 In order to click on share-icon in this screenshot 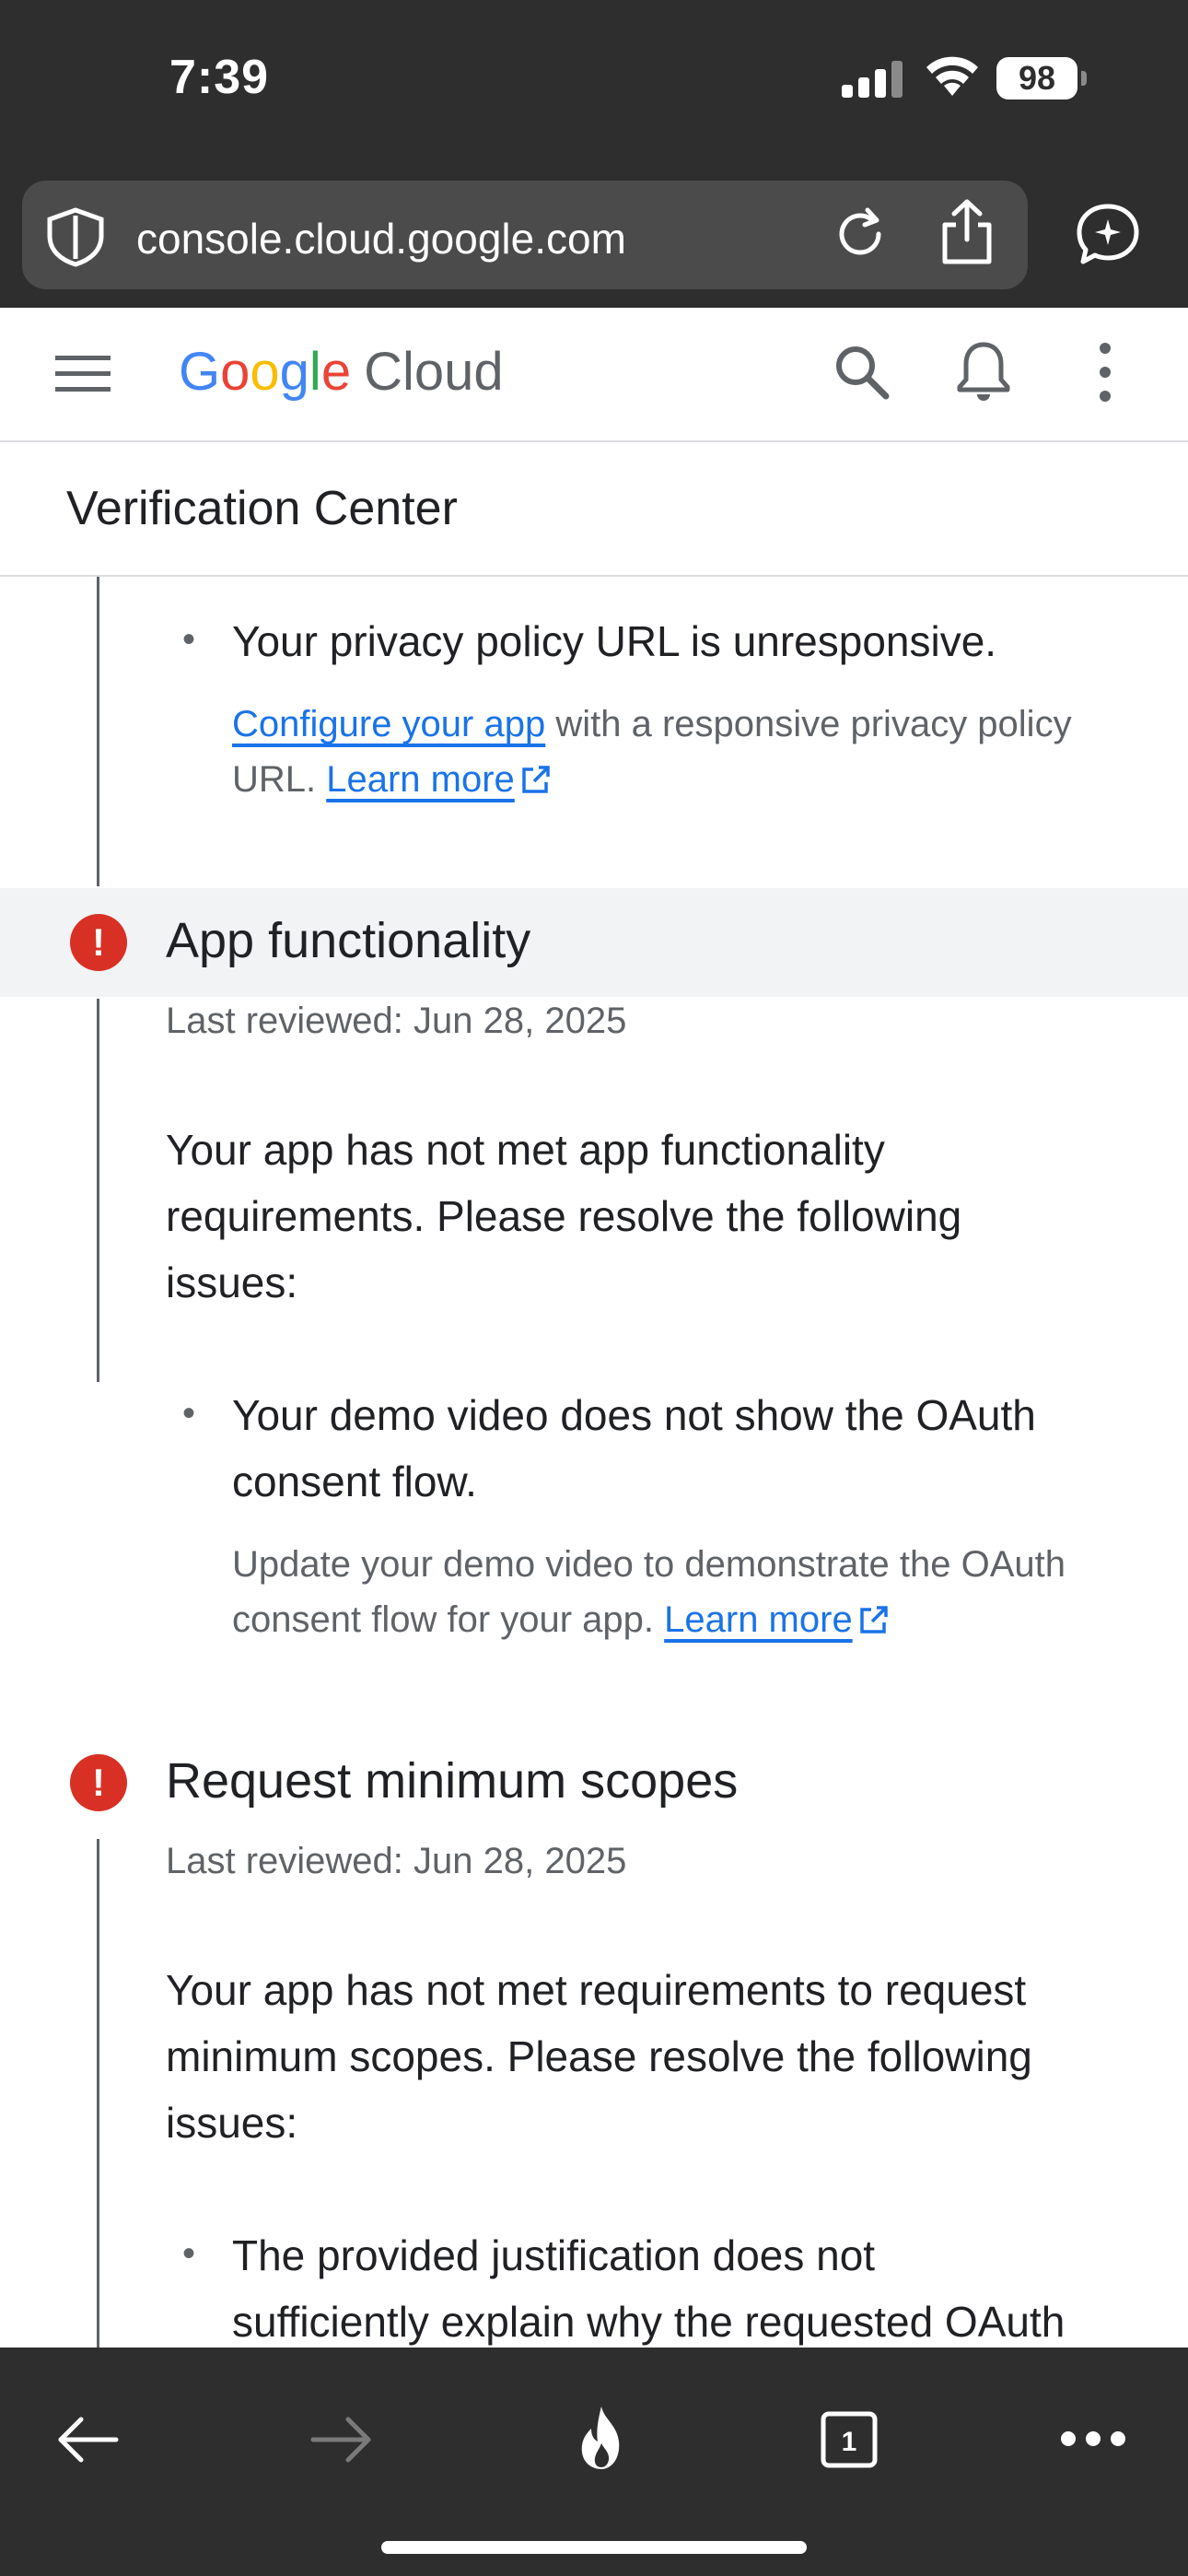, I will do `click(967, 232)`.